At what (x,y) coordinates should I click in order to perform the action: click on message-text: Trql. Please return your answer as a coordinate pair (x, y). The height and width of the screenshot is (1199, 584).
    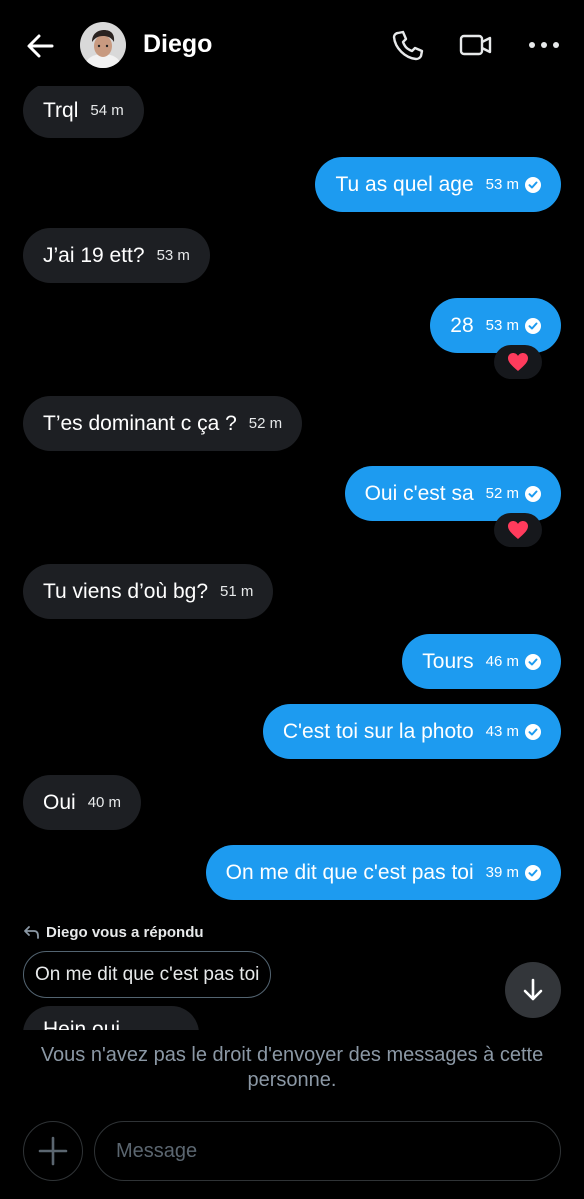
    Looking at the image, I should click on (61, 110).